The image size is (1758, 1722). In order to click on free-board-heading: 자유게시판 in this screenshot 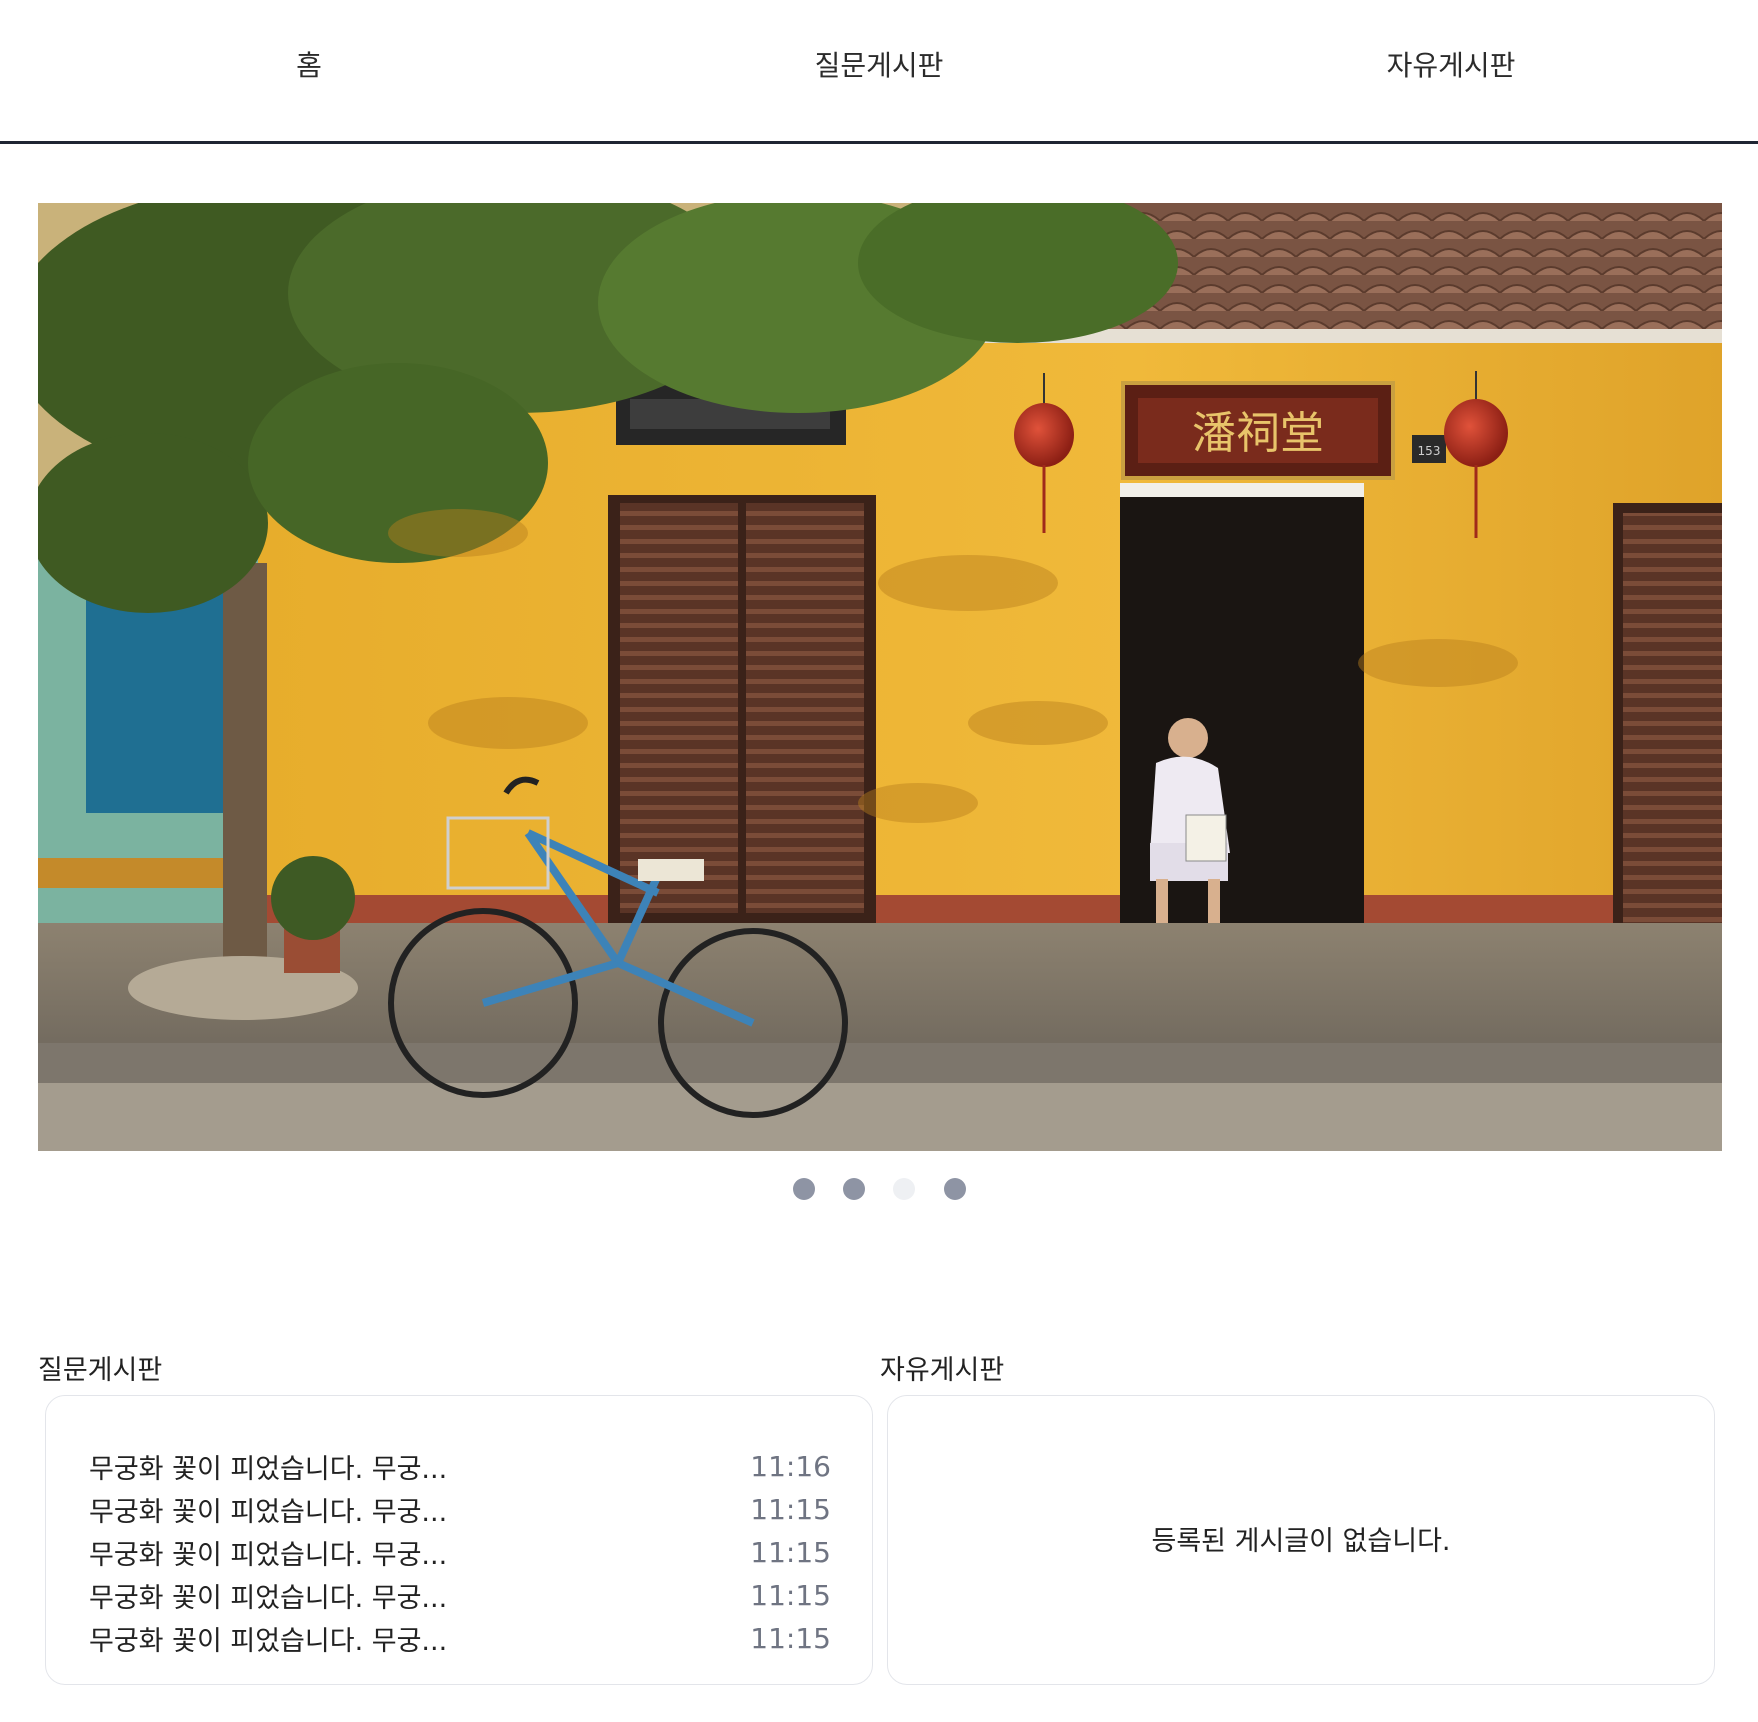, I will do `click(942, 1370)`.